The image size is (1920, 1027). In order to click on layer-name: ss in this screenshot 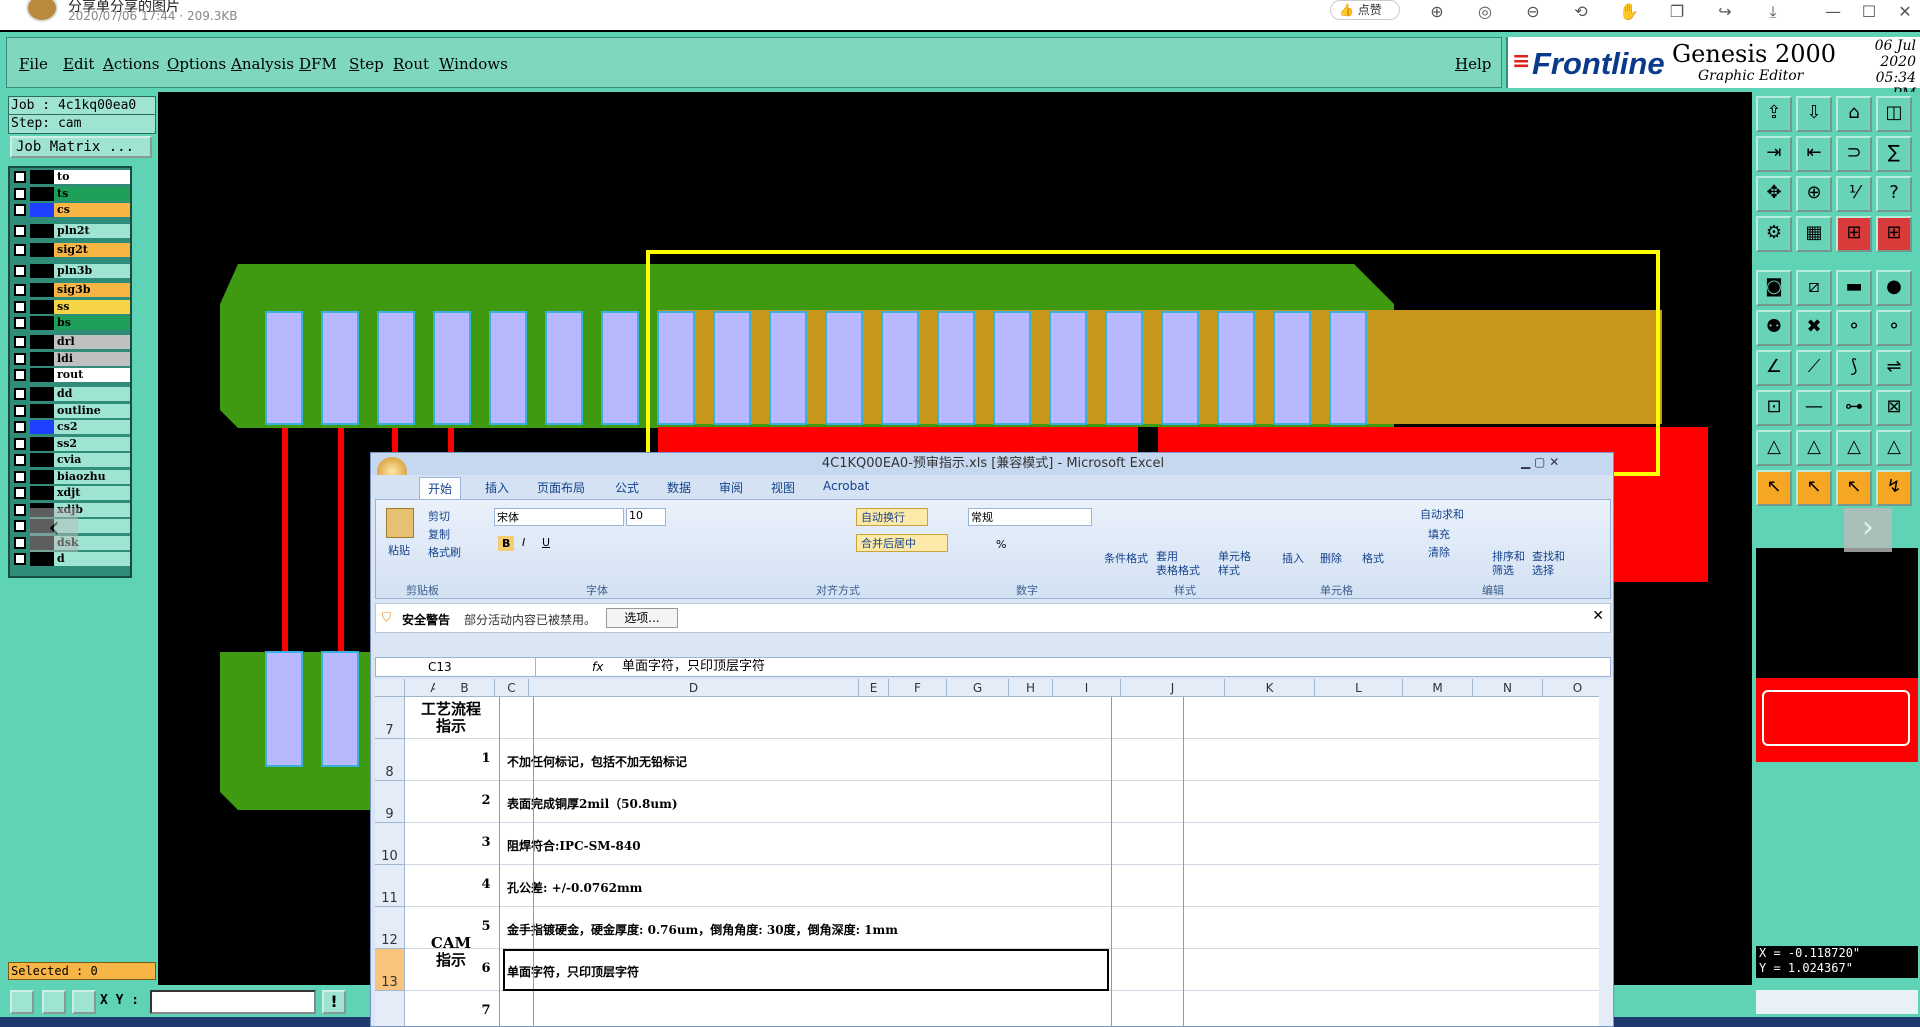, I will do `click(92, 306)`.